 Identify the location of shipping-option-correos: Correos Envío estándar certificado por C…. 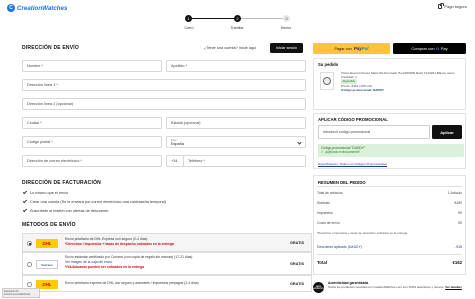
(167, 263).